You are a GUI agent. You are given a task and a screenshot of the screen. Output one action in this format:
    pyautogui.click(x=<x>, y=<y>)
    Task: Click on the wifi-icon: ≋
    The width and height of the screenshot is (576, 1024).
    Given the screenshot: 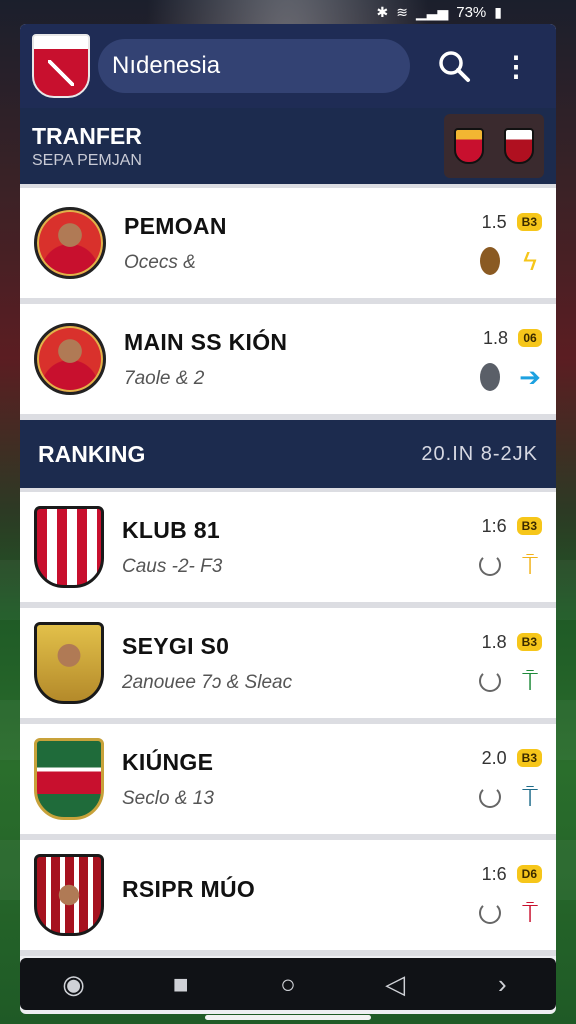 What is the action you would take?
    pyautogui.click(x=402, y=11)
    